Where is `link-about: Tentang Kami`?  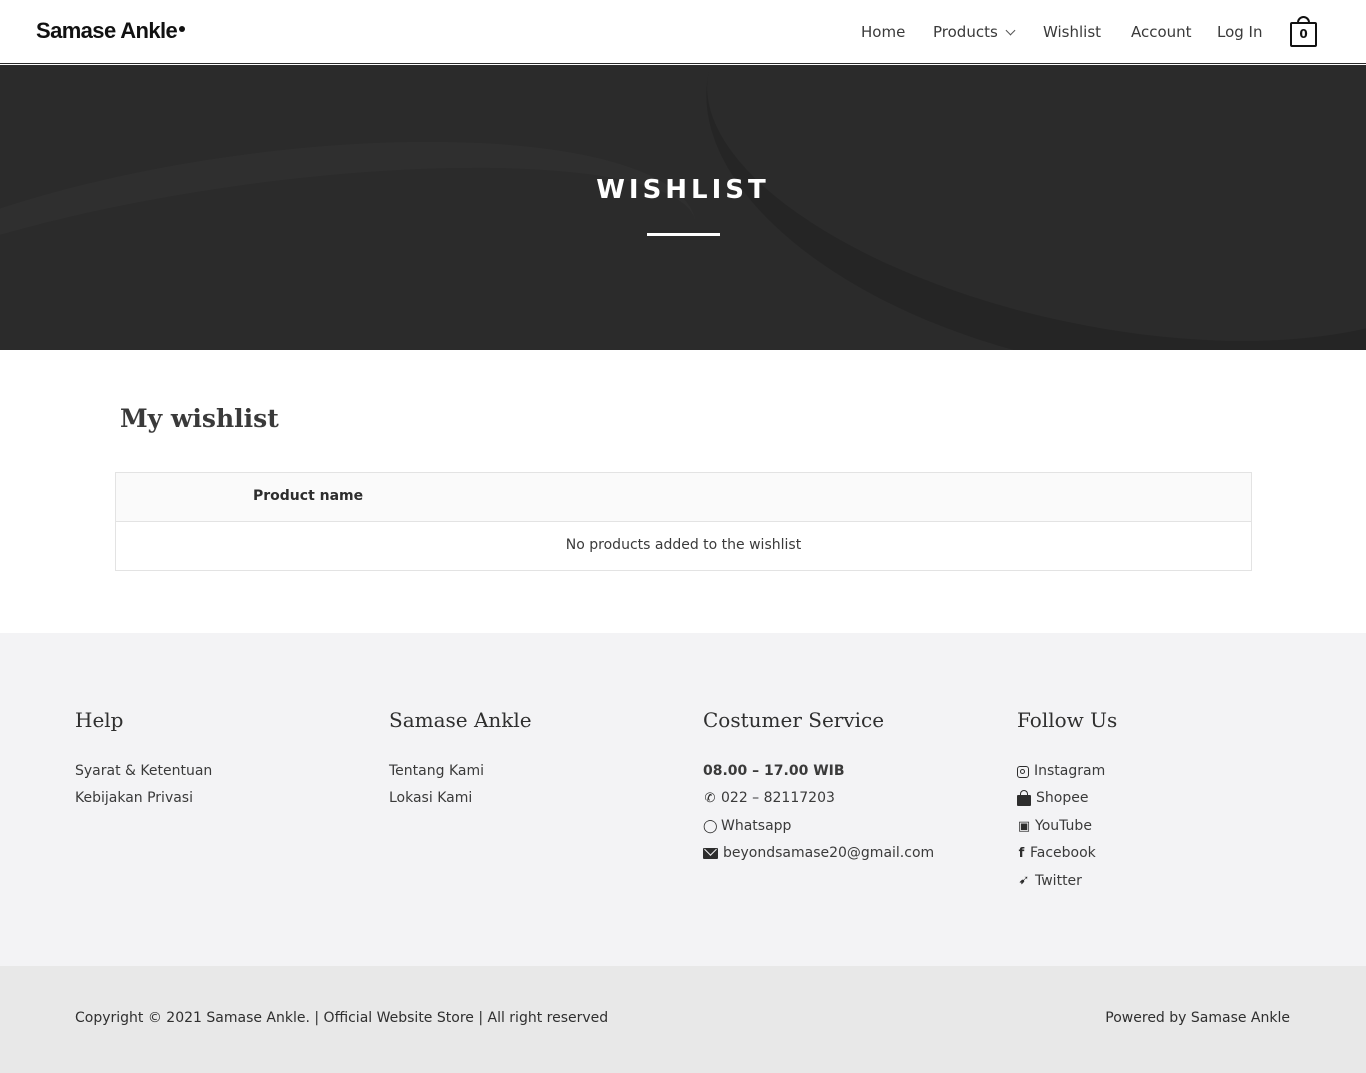
link-about: Tentang Kami is located at coordinates (460, 771).